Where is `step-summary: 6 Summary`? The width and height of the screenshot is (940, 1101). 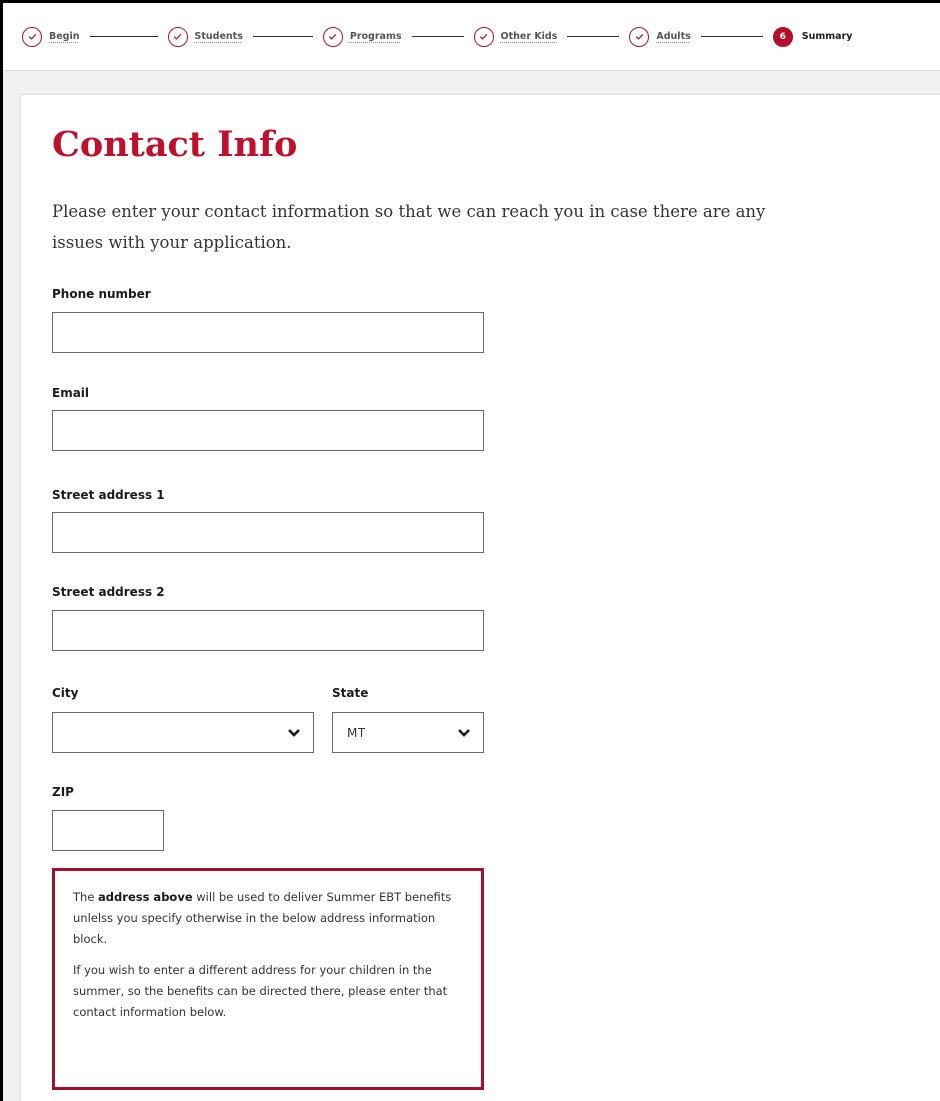
step-summary: 6 Summary is located at coordinates (812, 36).